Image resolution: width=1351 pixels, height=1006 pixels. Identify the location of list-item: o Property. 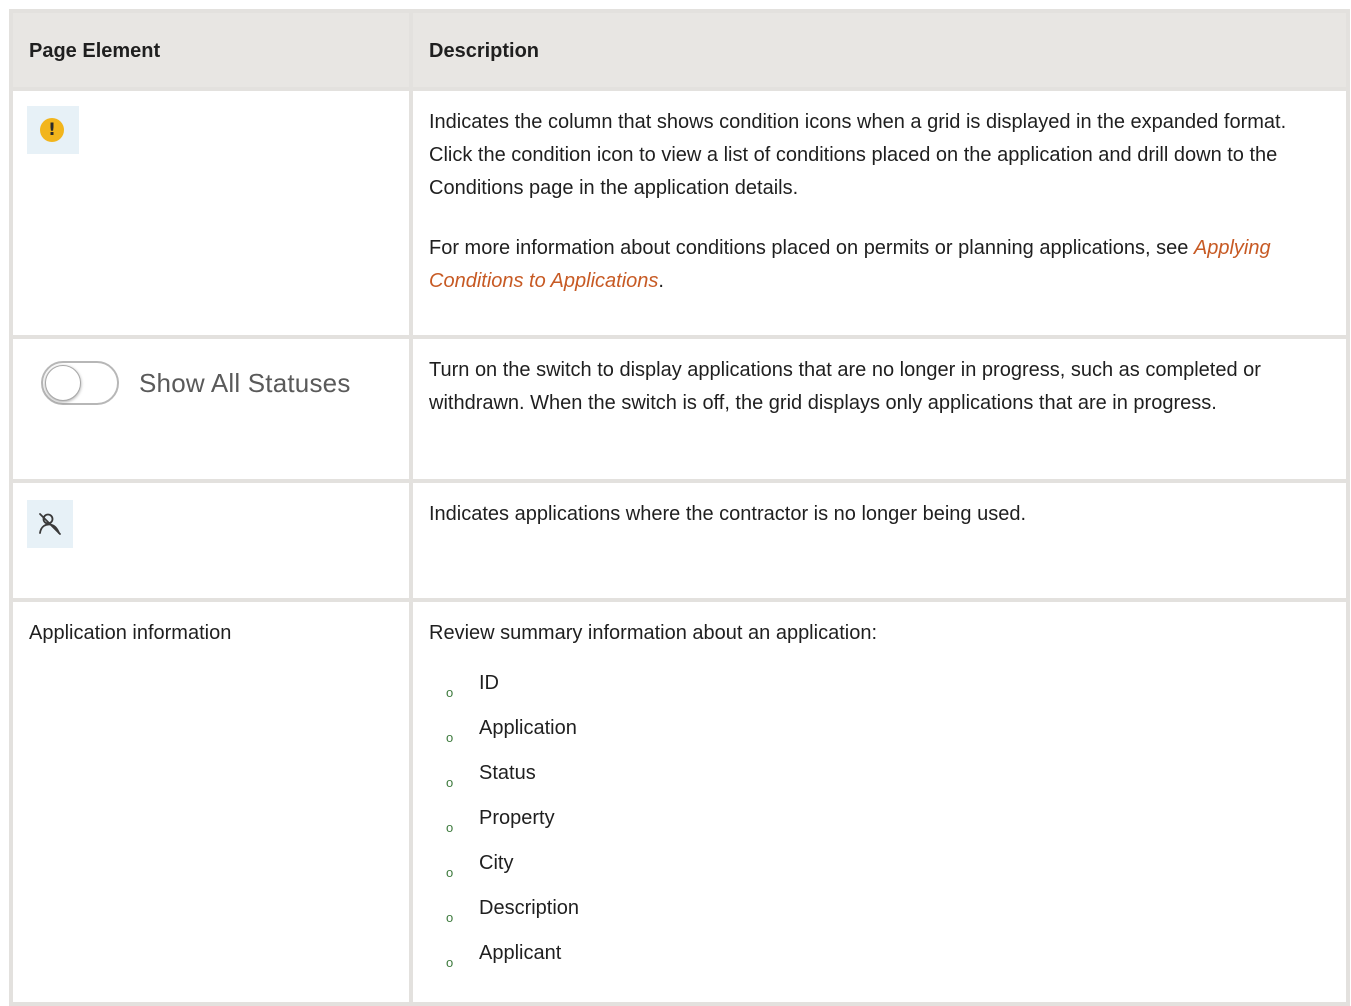
(880, 824).